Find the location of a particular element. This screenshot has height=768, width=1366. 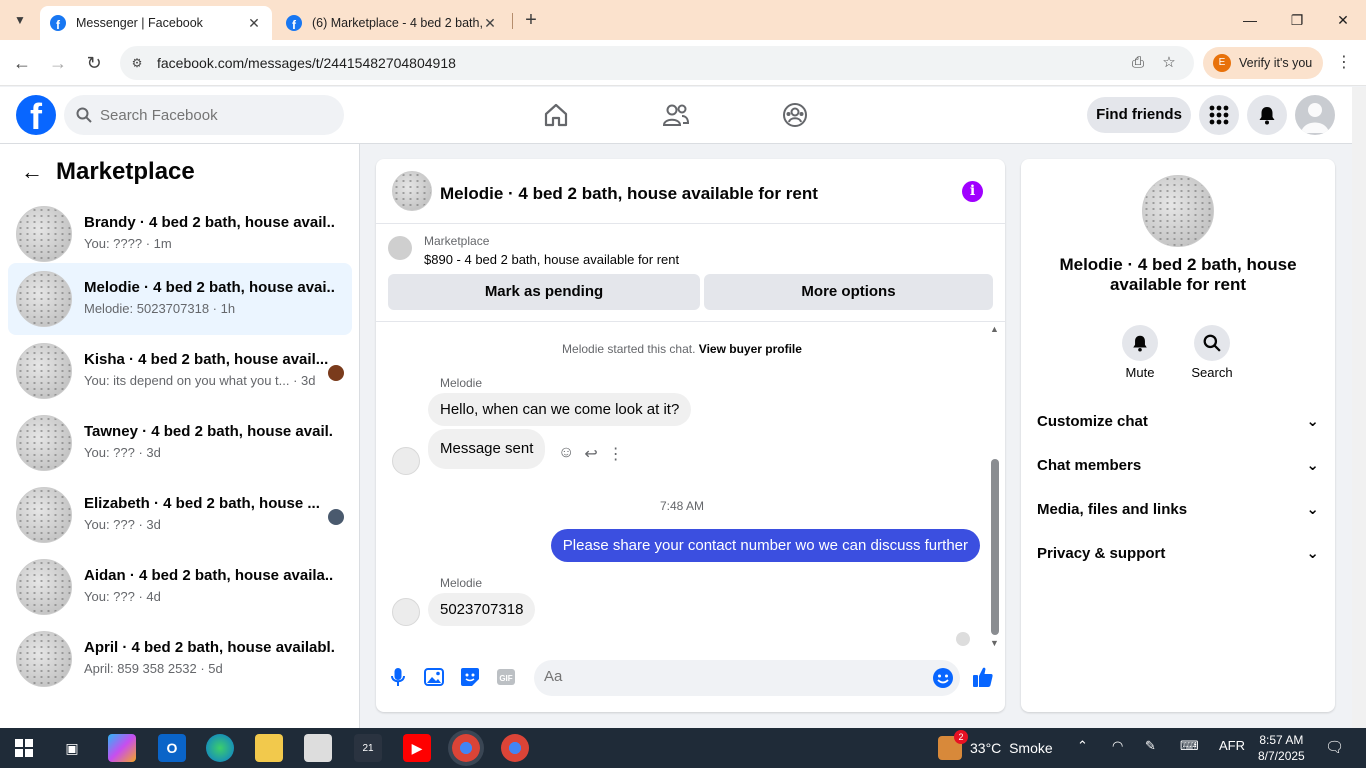

system-clock: 8:57 AM 8/7/2025 is located at coordinates (1281, 748).